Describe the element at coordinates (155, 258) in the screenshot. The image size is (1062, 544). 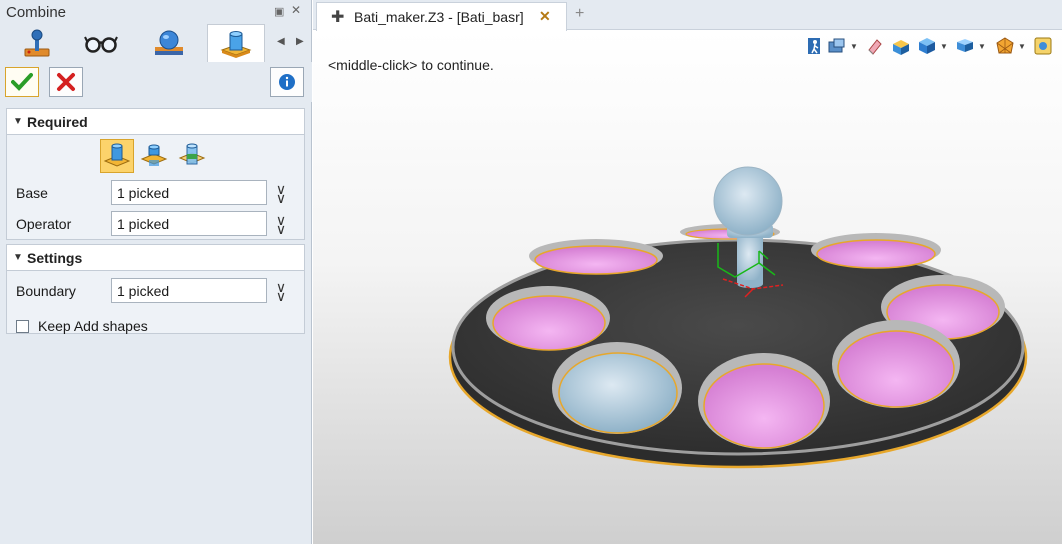
I see `settings-header: ▼ Settings` at that location.